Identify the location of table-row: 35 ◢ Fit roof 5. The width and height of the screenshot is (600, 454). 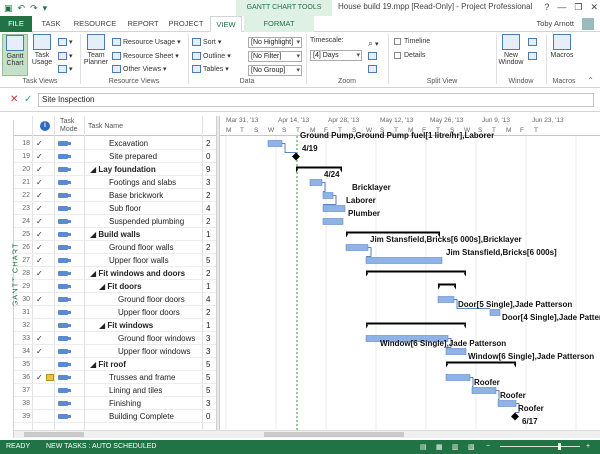
(115, 364).